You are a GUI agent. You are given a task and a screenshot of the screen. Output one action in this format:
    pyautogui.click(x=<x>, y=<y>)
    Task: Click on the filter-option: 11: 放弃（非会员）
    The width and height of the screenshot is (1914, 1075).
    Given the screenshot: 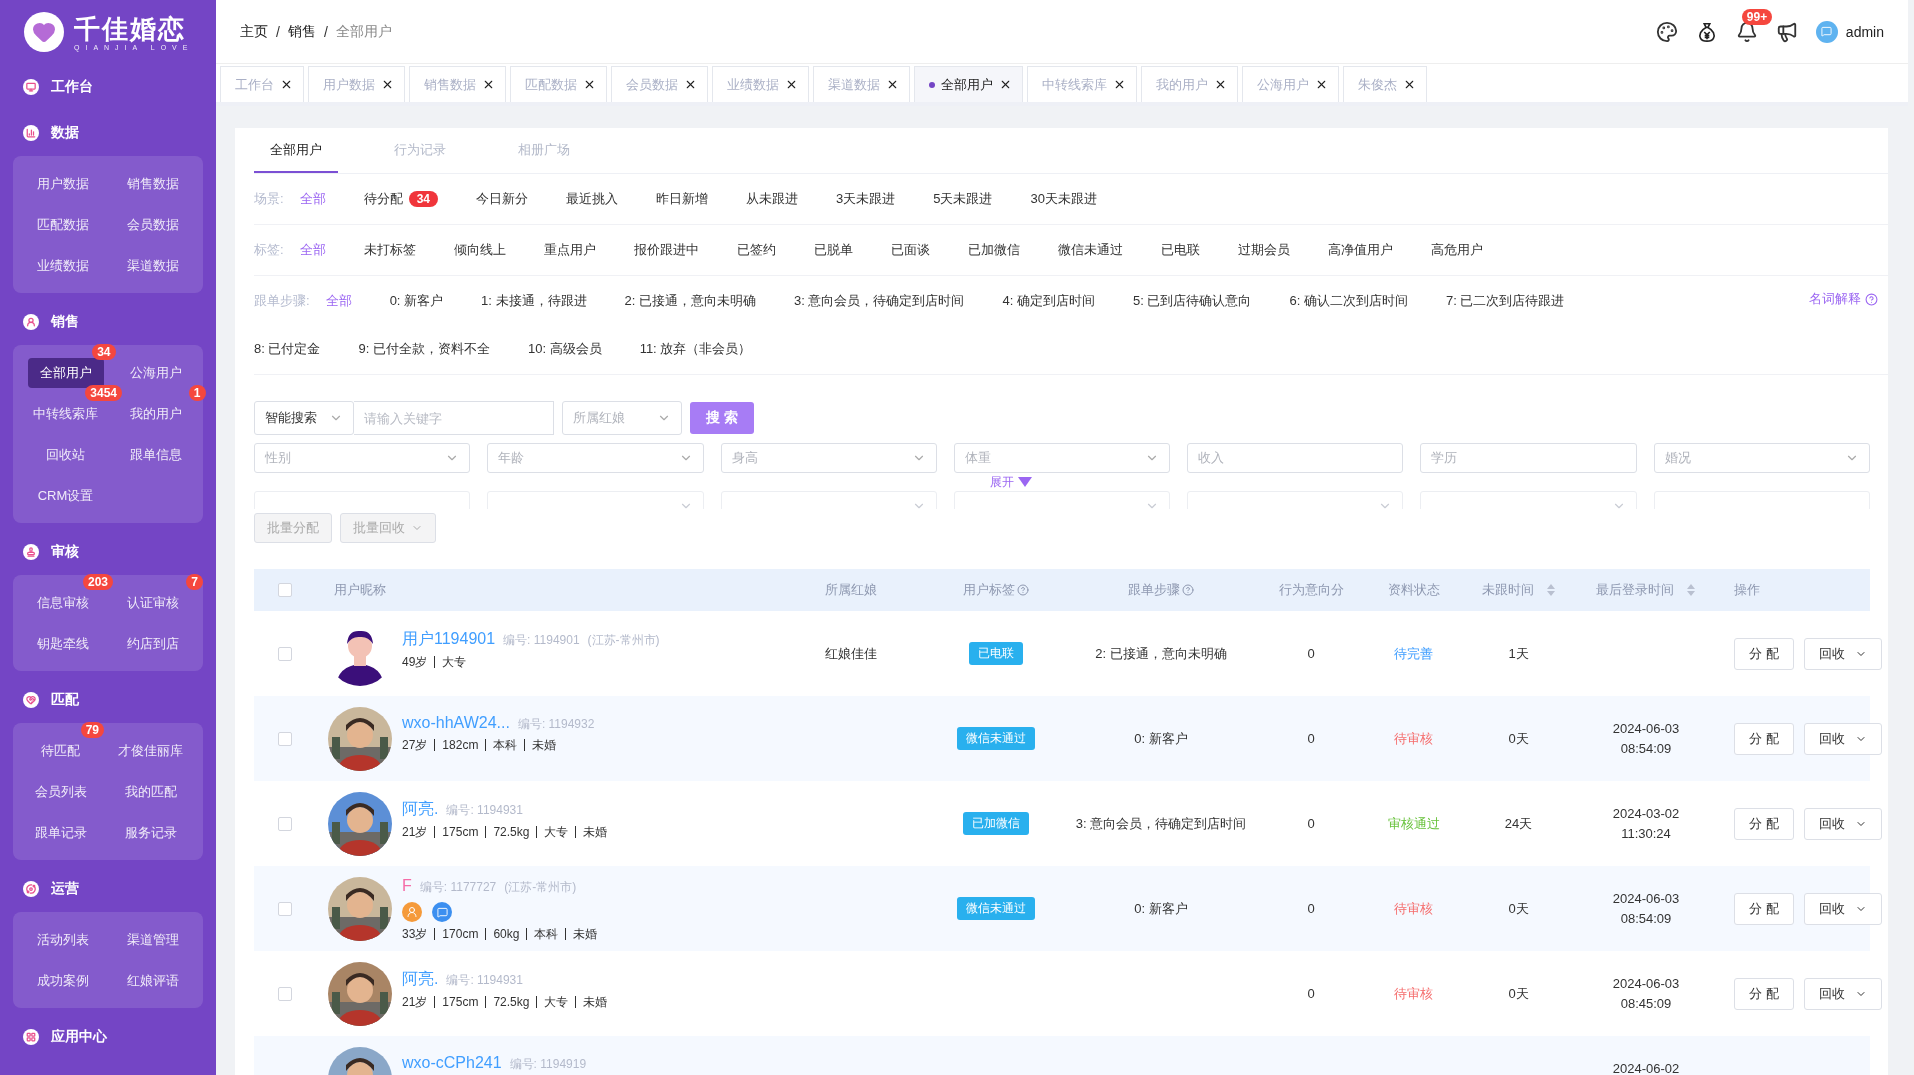 What is the action you would take?
    pyautogui.click(x=695, y=349)
    